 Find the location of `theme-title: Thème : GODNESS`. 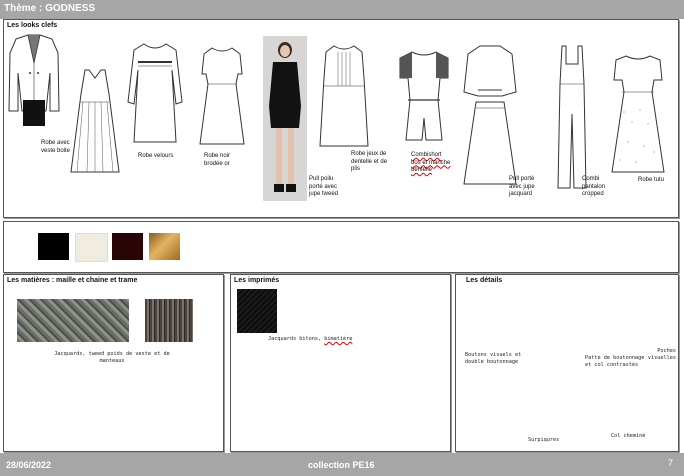

theme-title: Thème : GODNESS is located at coordinates (50, 8).